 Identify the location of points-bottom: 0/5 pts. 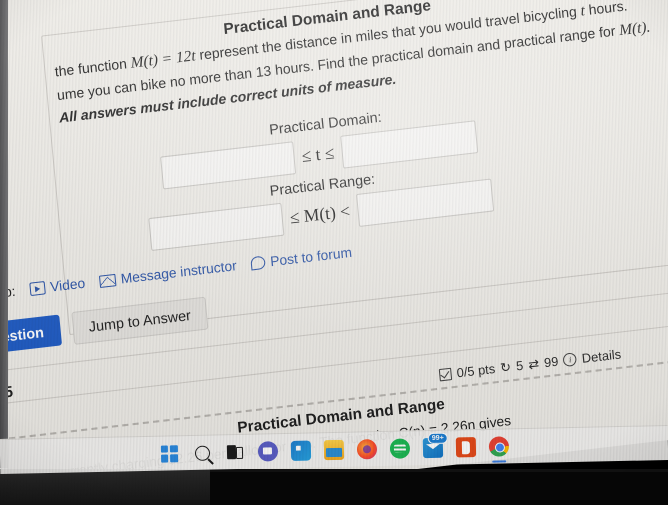
(475, 370).